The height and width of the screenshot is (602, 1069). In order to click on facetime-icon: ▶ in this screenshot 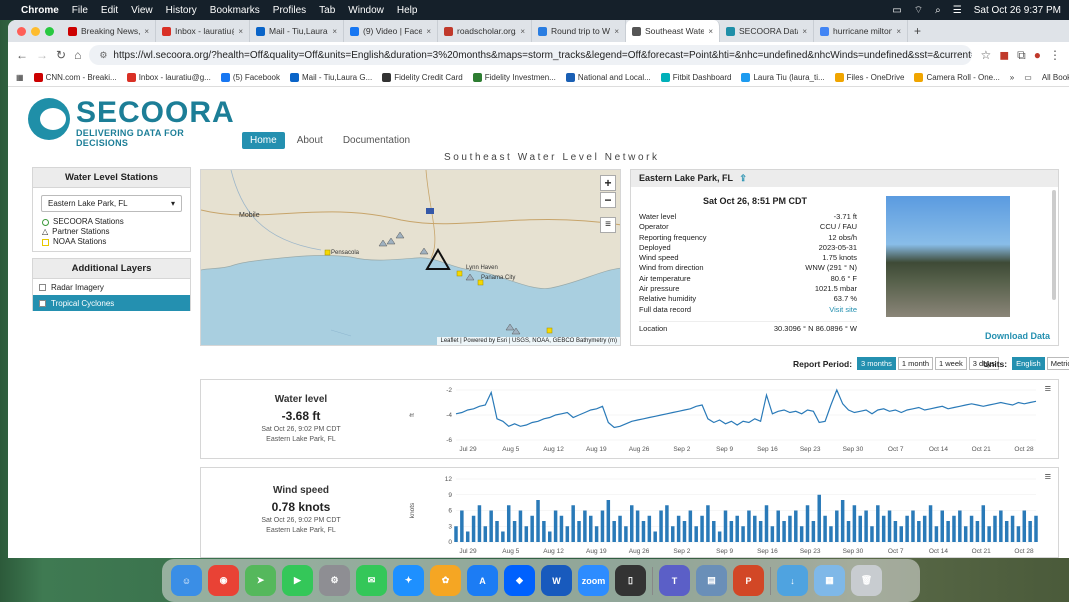, I will do `click(297, 580)`.